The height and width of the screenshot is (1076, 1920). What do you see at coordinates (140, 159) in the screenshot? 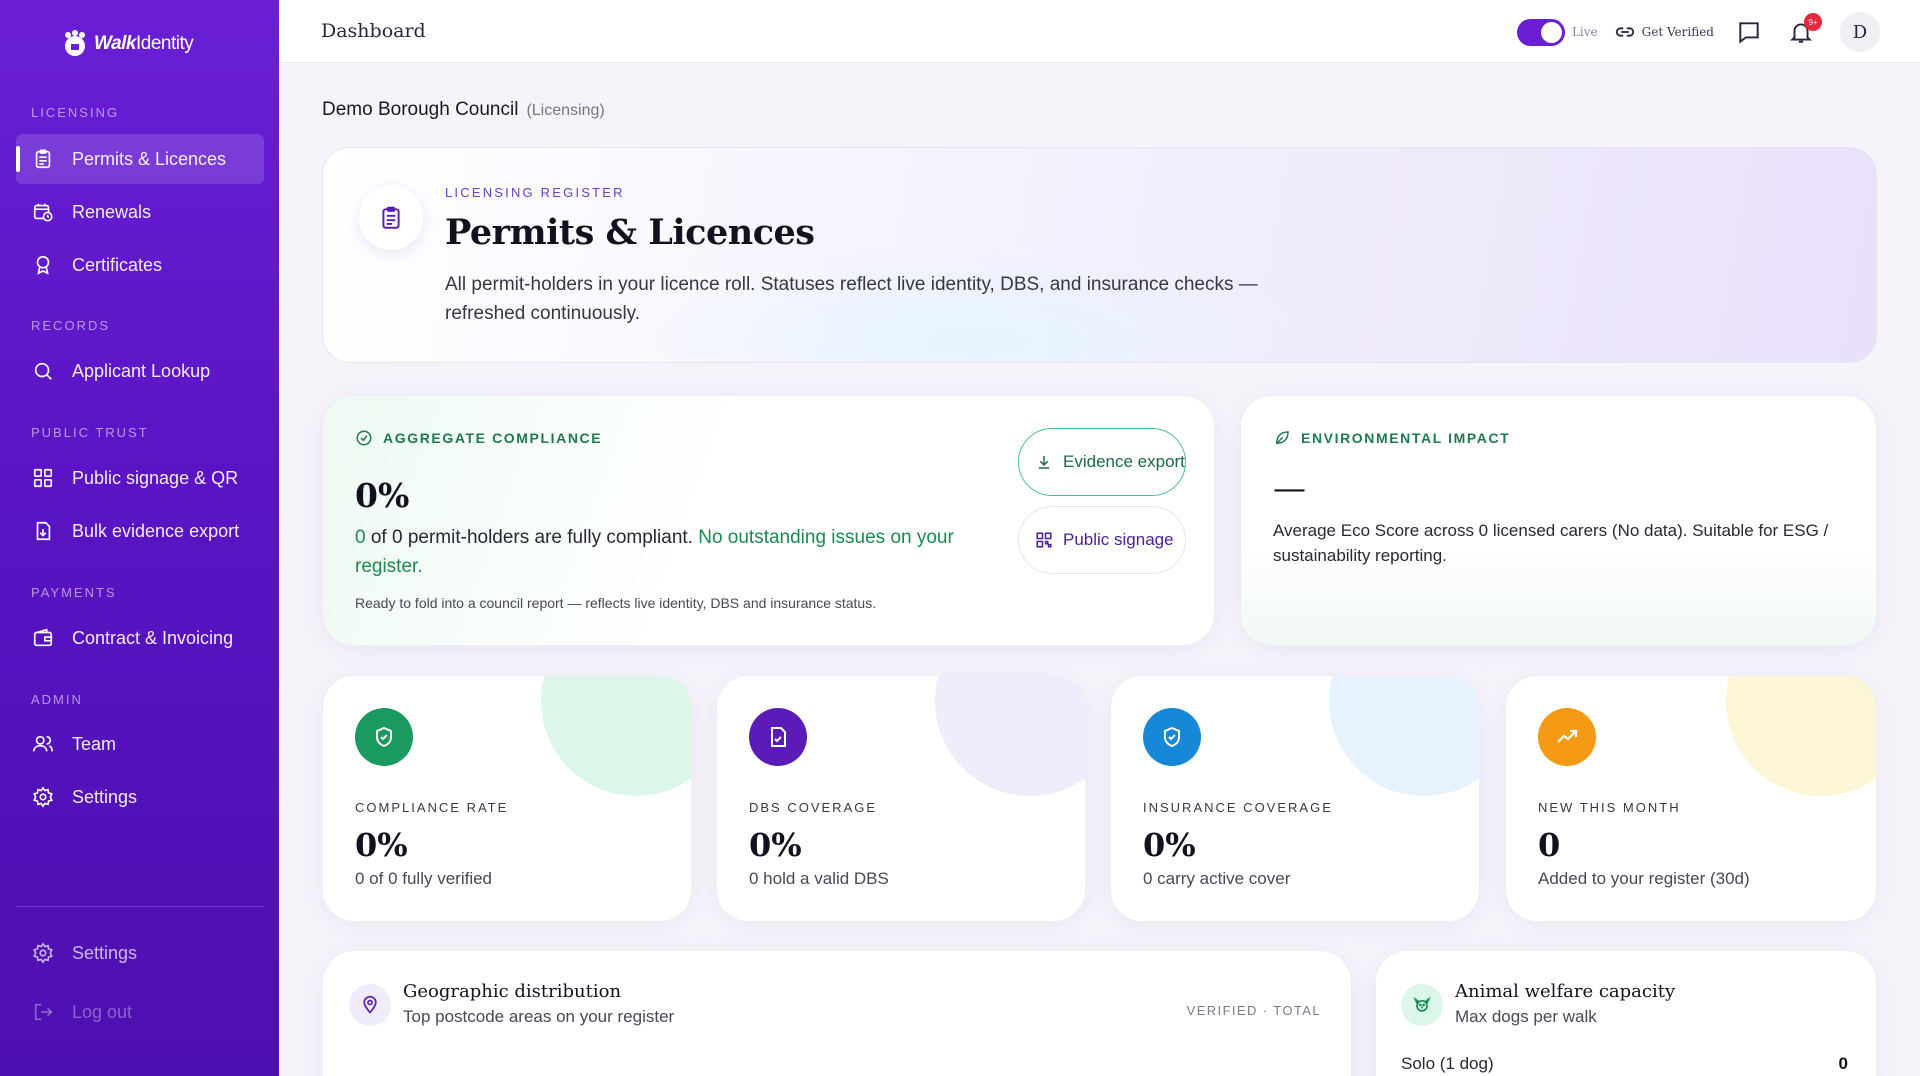
I see `sidebar-item-permits-licences: Permits & Licences` at bounding box center [140, 159].